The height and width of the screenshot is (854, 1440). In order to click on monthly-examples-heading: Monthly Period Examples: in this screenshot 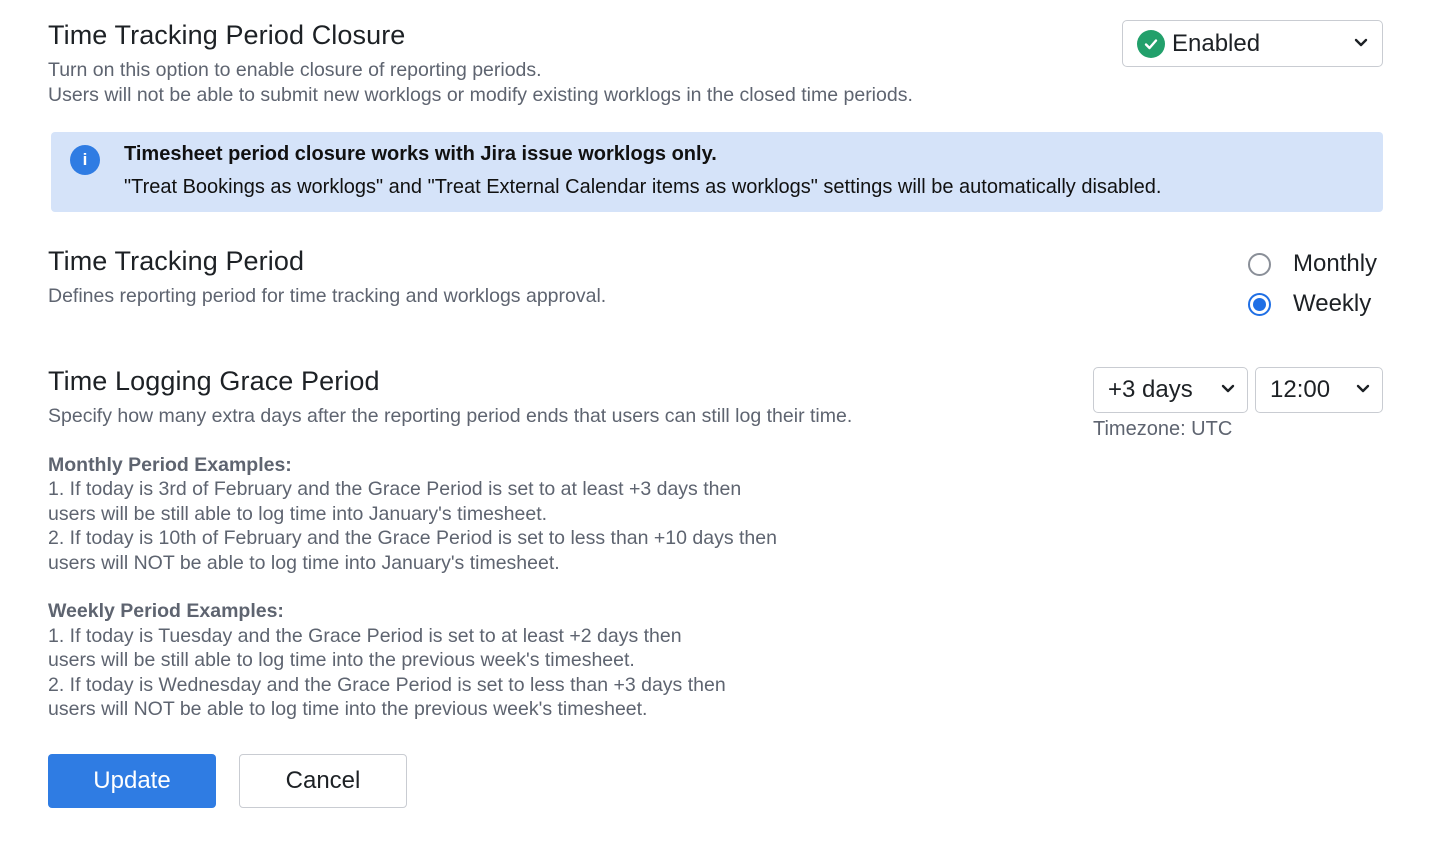, I will do `click(170, 465)`.